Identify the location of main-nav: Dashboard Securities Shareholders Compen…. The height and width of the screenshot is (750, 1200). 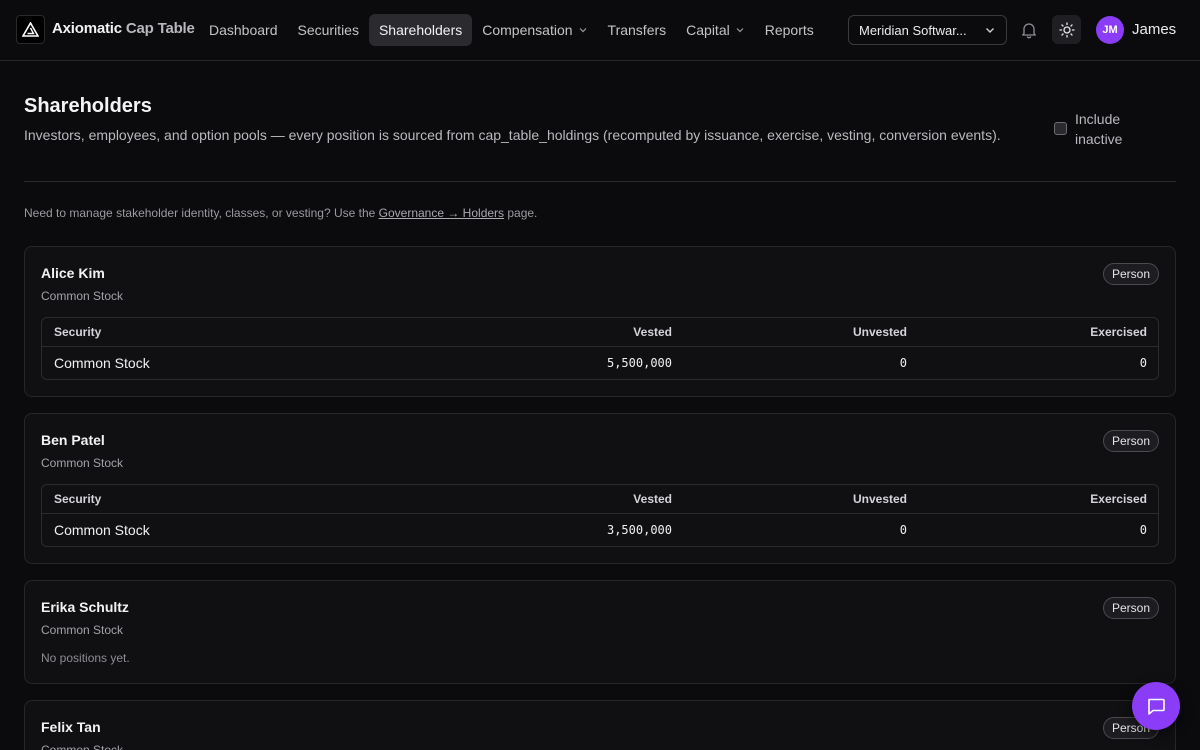
(511, 30).